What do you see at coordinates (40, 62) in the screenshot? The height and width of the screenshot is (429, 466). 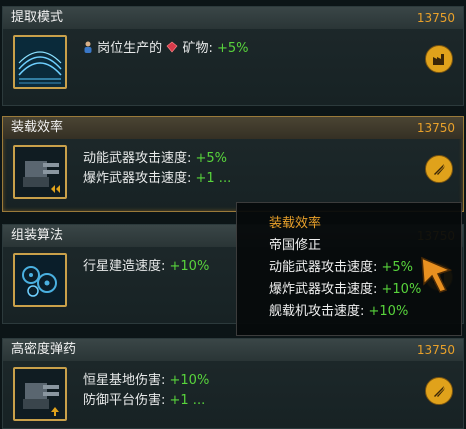 I see `wave-landscape-icon` at bounding box center [40, 62].